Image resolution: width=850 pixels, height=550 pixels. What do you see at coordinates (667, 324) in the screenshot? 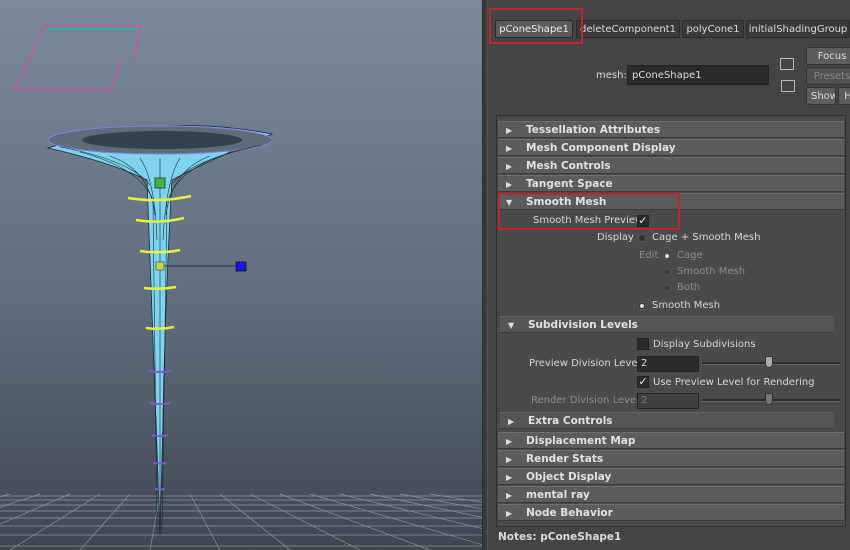
I see `section-subdivision-levels: ▼ Subdivision Levels` at bounding box center [667, 324].